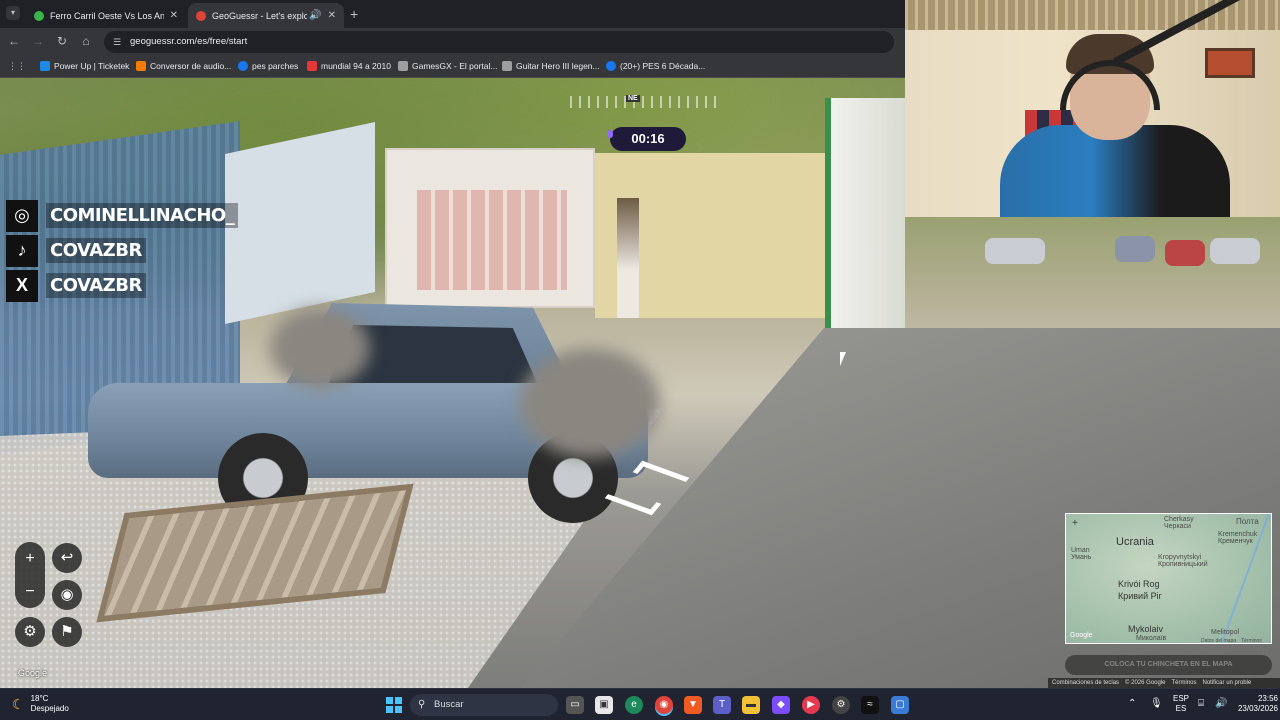 This screenshot has width=1280, height=720. Describe the element at coordinates (645, 101) in the screenshot. I see `compass-strip: NE` at that location.